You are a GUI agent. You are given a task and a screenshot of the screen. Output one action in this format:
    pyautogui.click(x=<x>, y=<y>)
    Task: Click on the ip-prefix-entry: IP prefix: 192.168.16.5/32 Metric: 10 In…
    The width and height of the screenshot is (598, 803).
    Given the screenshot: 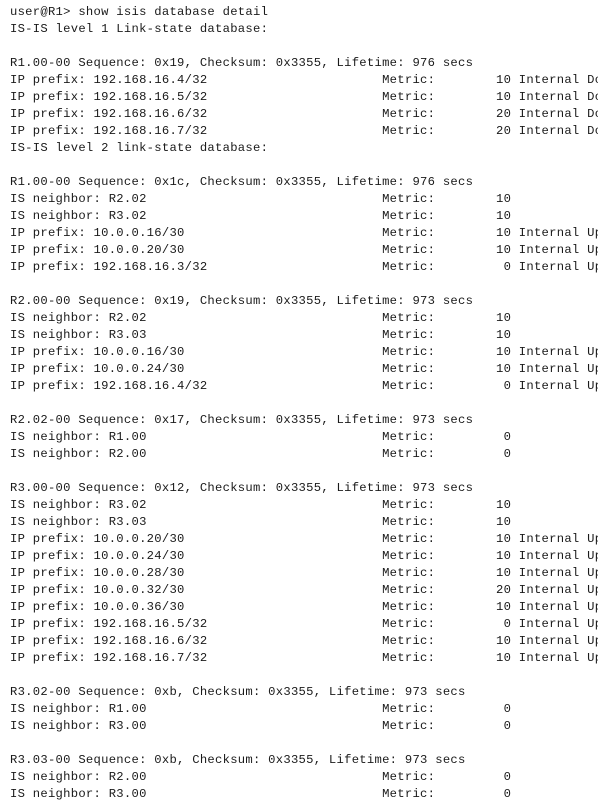 What is the action you would take?
    pyautogui.click(x=304, y=97)
    